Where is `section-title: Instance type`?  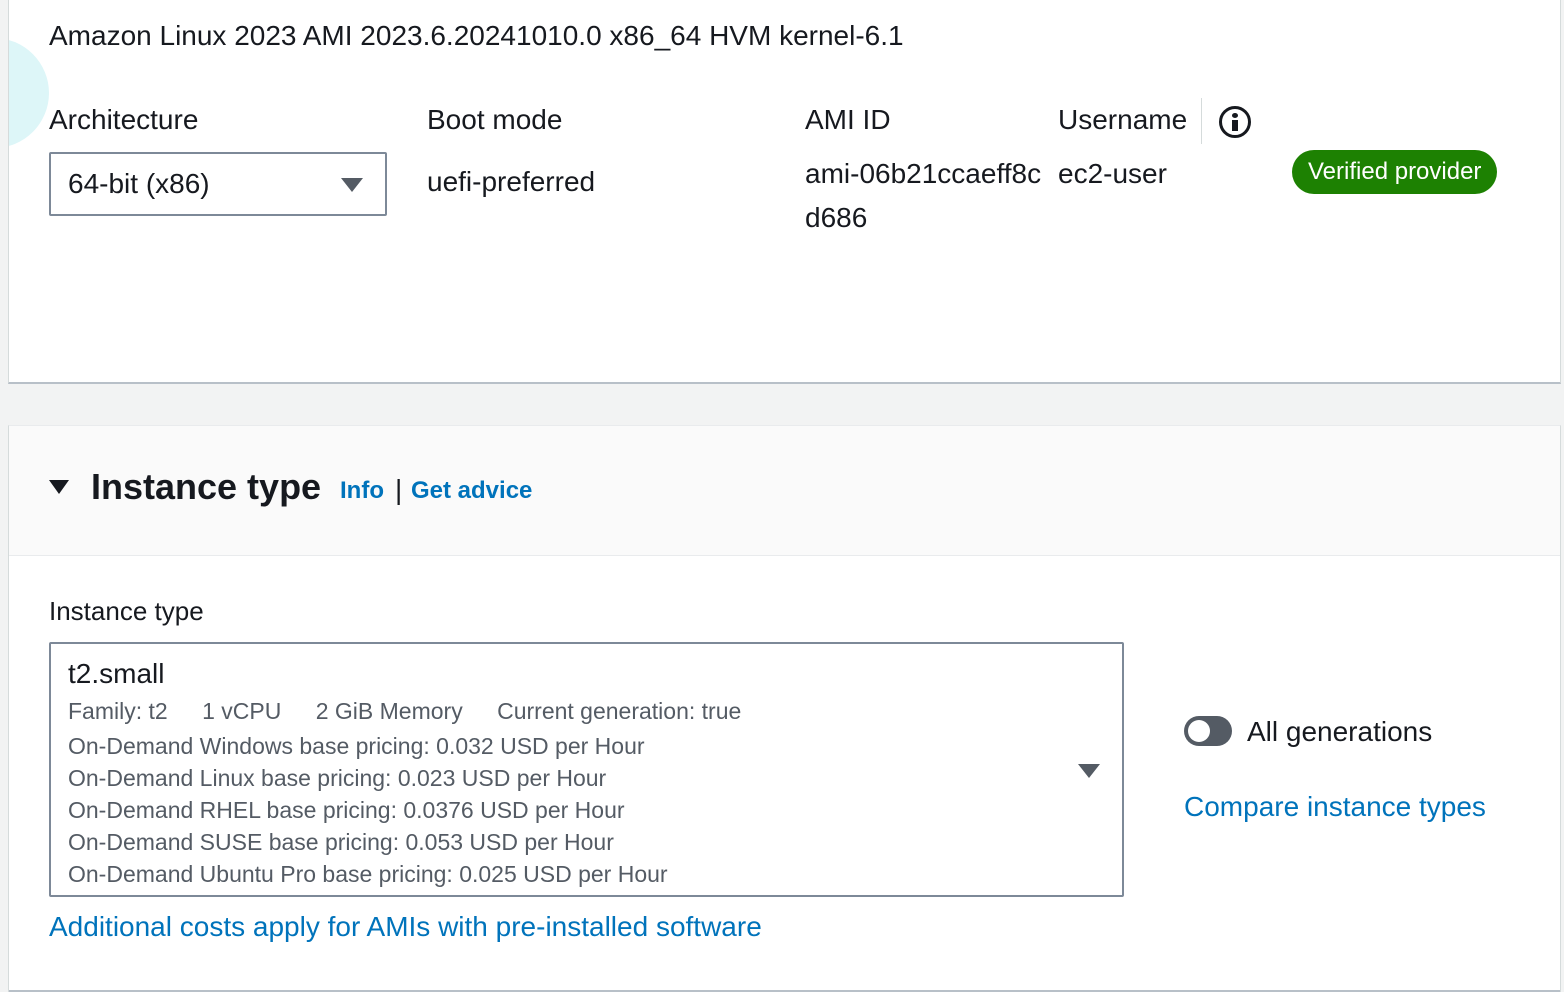
section-title: Instance type is located at coordinates (206, 486).